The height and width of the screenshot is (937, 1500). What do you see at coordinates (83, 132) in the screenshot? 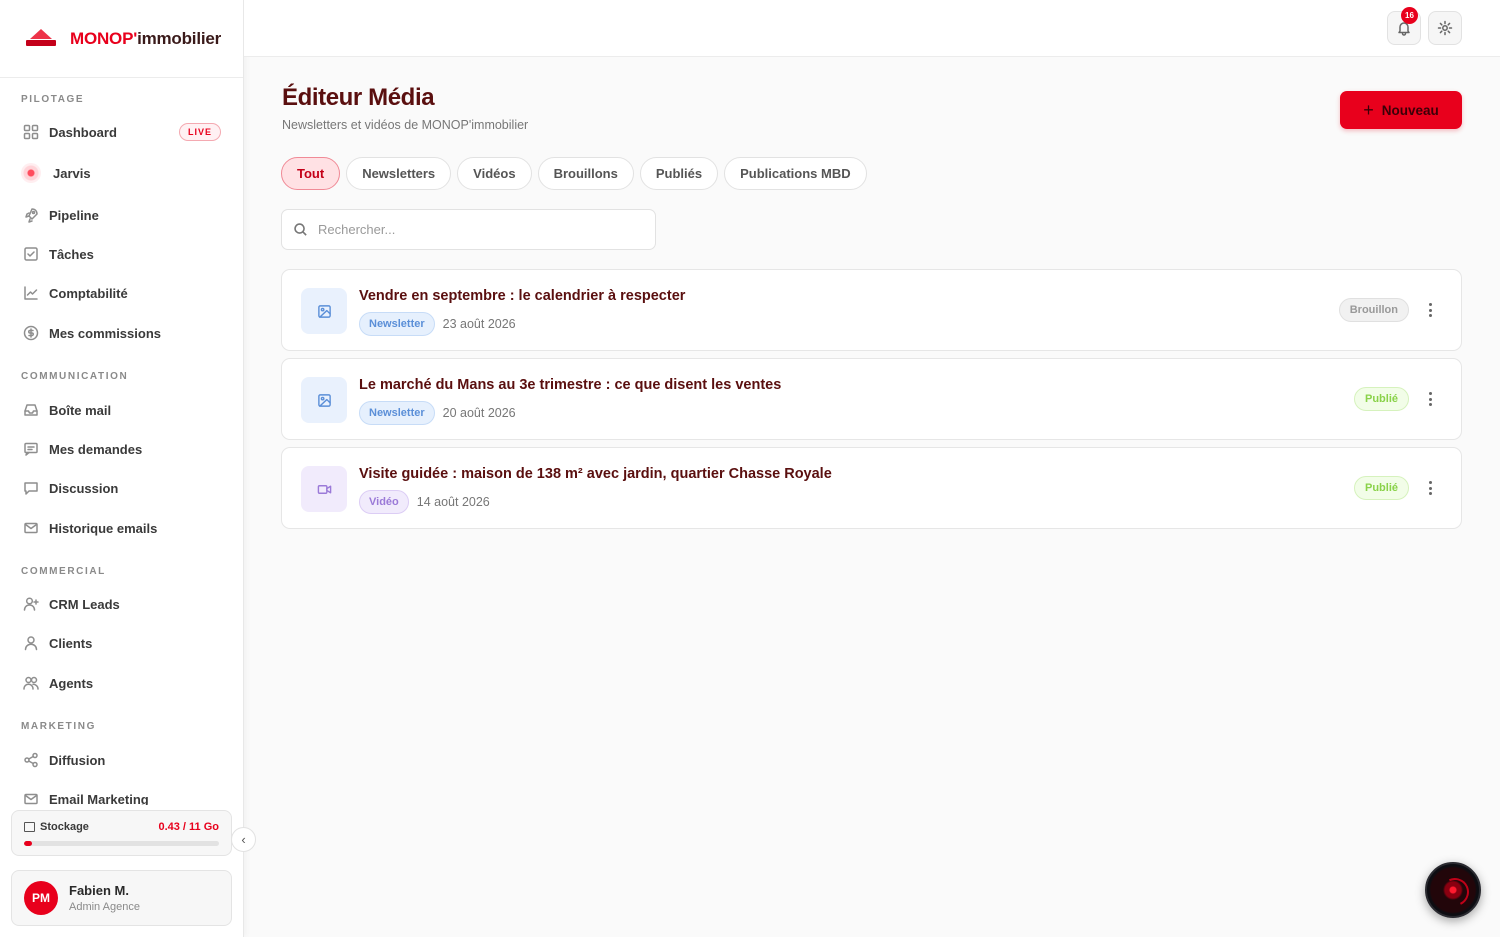
I see `sidebar-item-label: Dashboard` at bounding box center [83, 132].